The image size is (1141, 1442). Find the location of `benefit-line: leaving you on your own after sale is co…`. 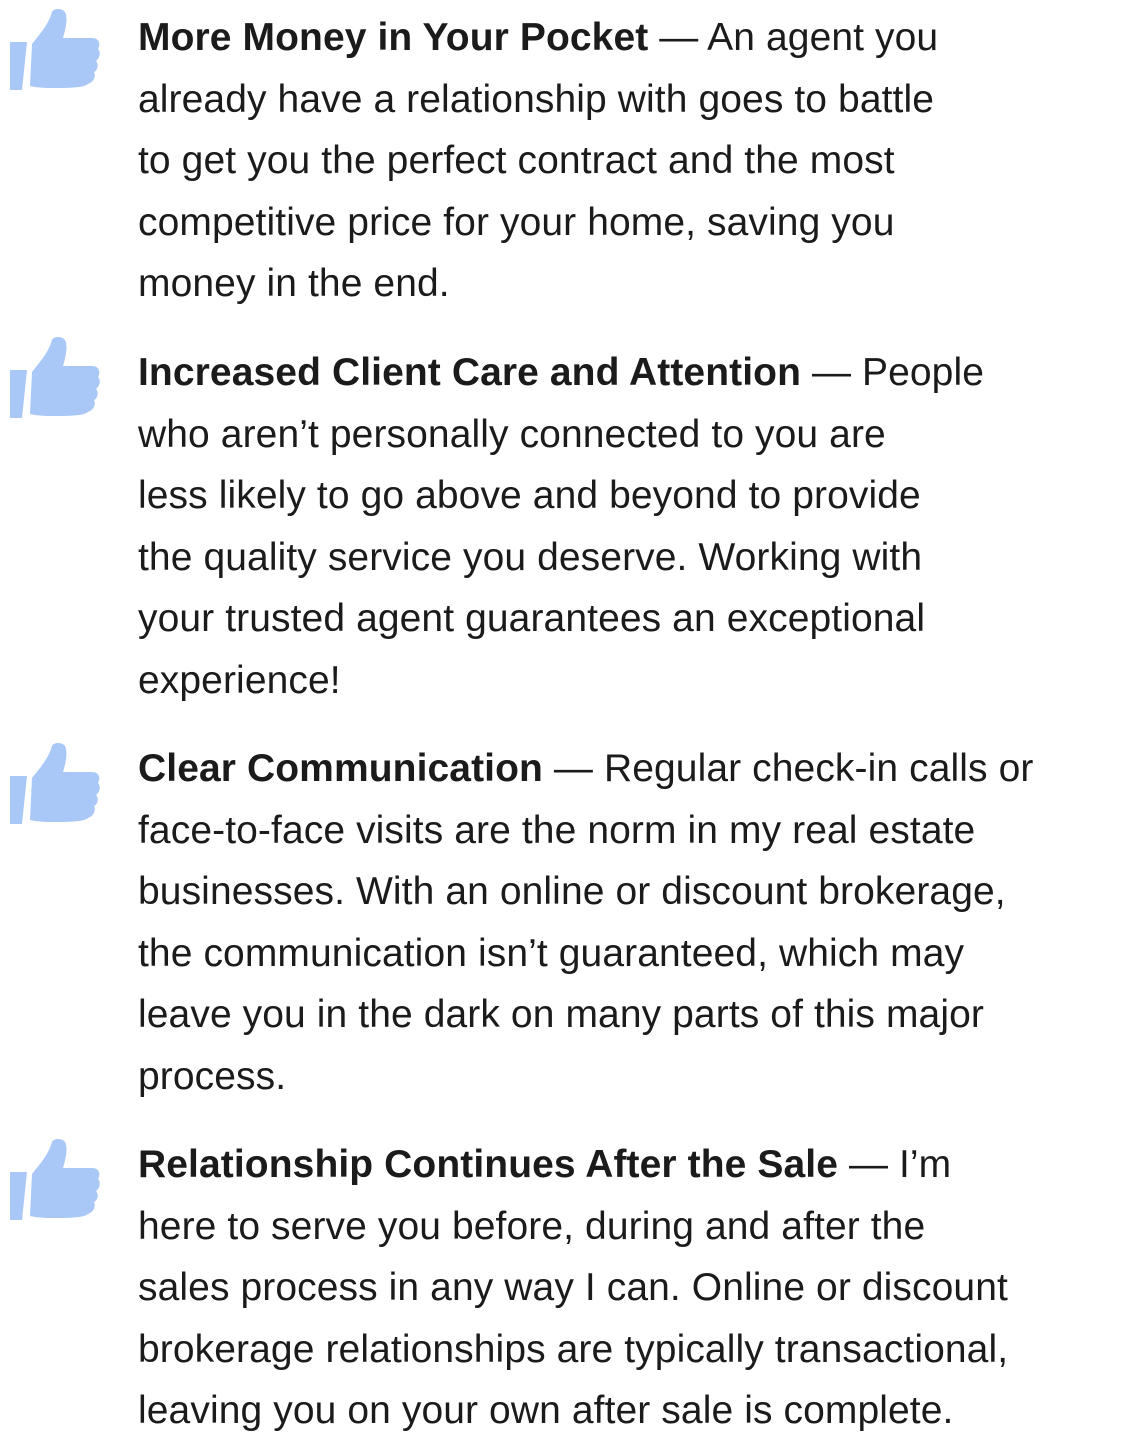

benefit-line: leaving you on your own after sale is co… is located at coordinates (546, 1410).